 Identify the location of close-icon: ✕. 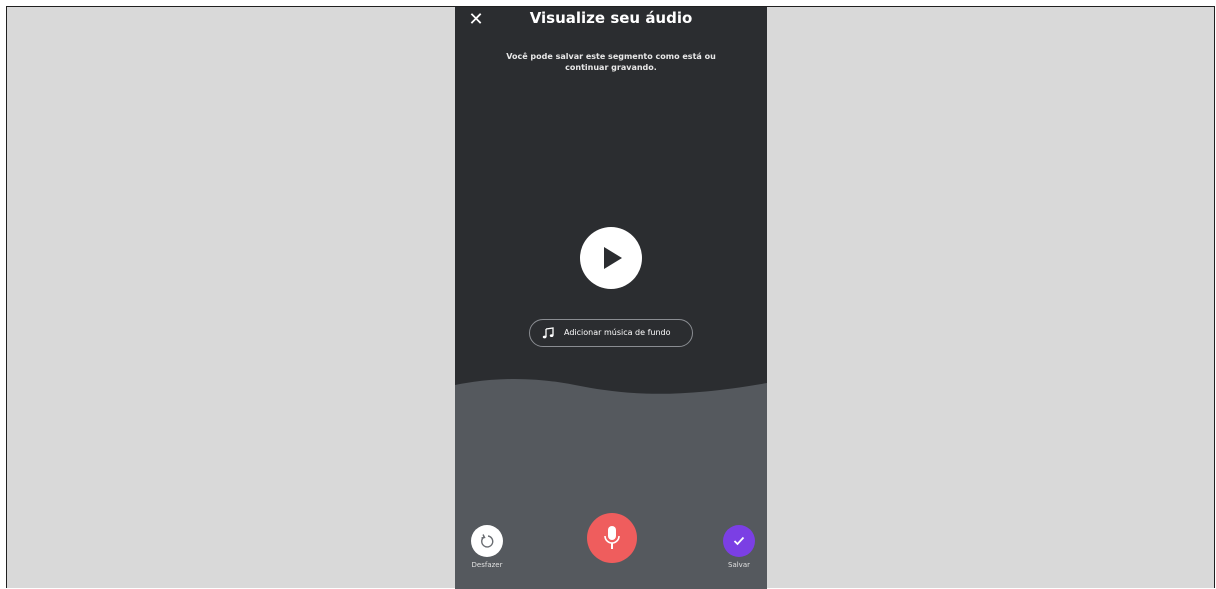
(476, 19).